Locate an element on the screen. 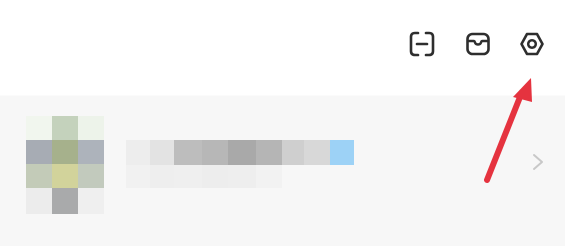  scan-icon is located at coordinates (422, 44).